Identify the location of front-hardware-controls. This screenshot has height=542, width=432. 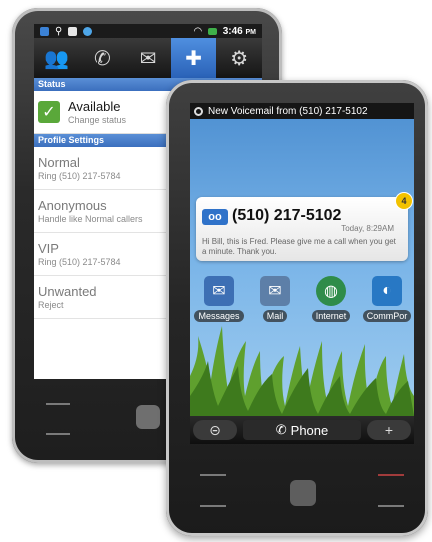
(302, 489).